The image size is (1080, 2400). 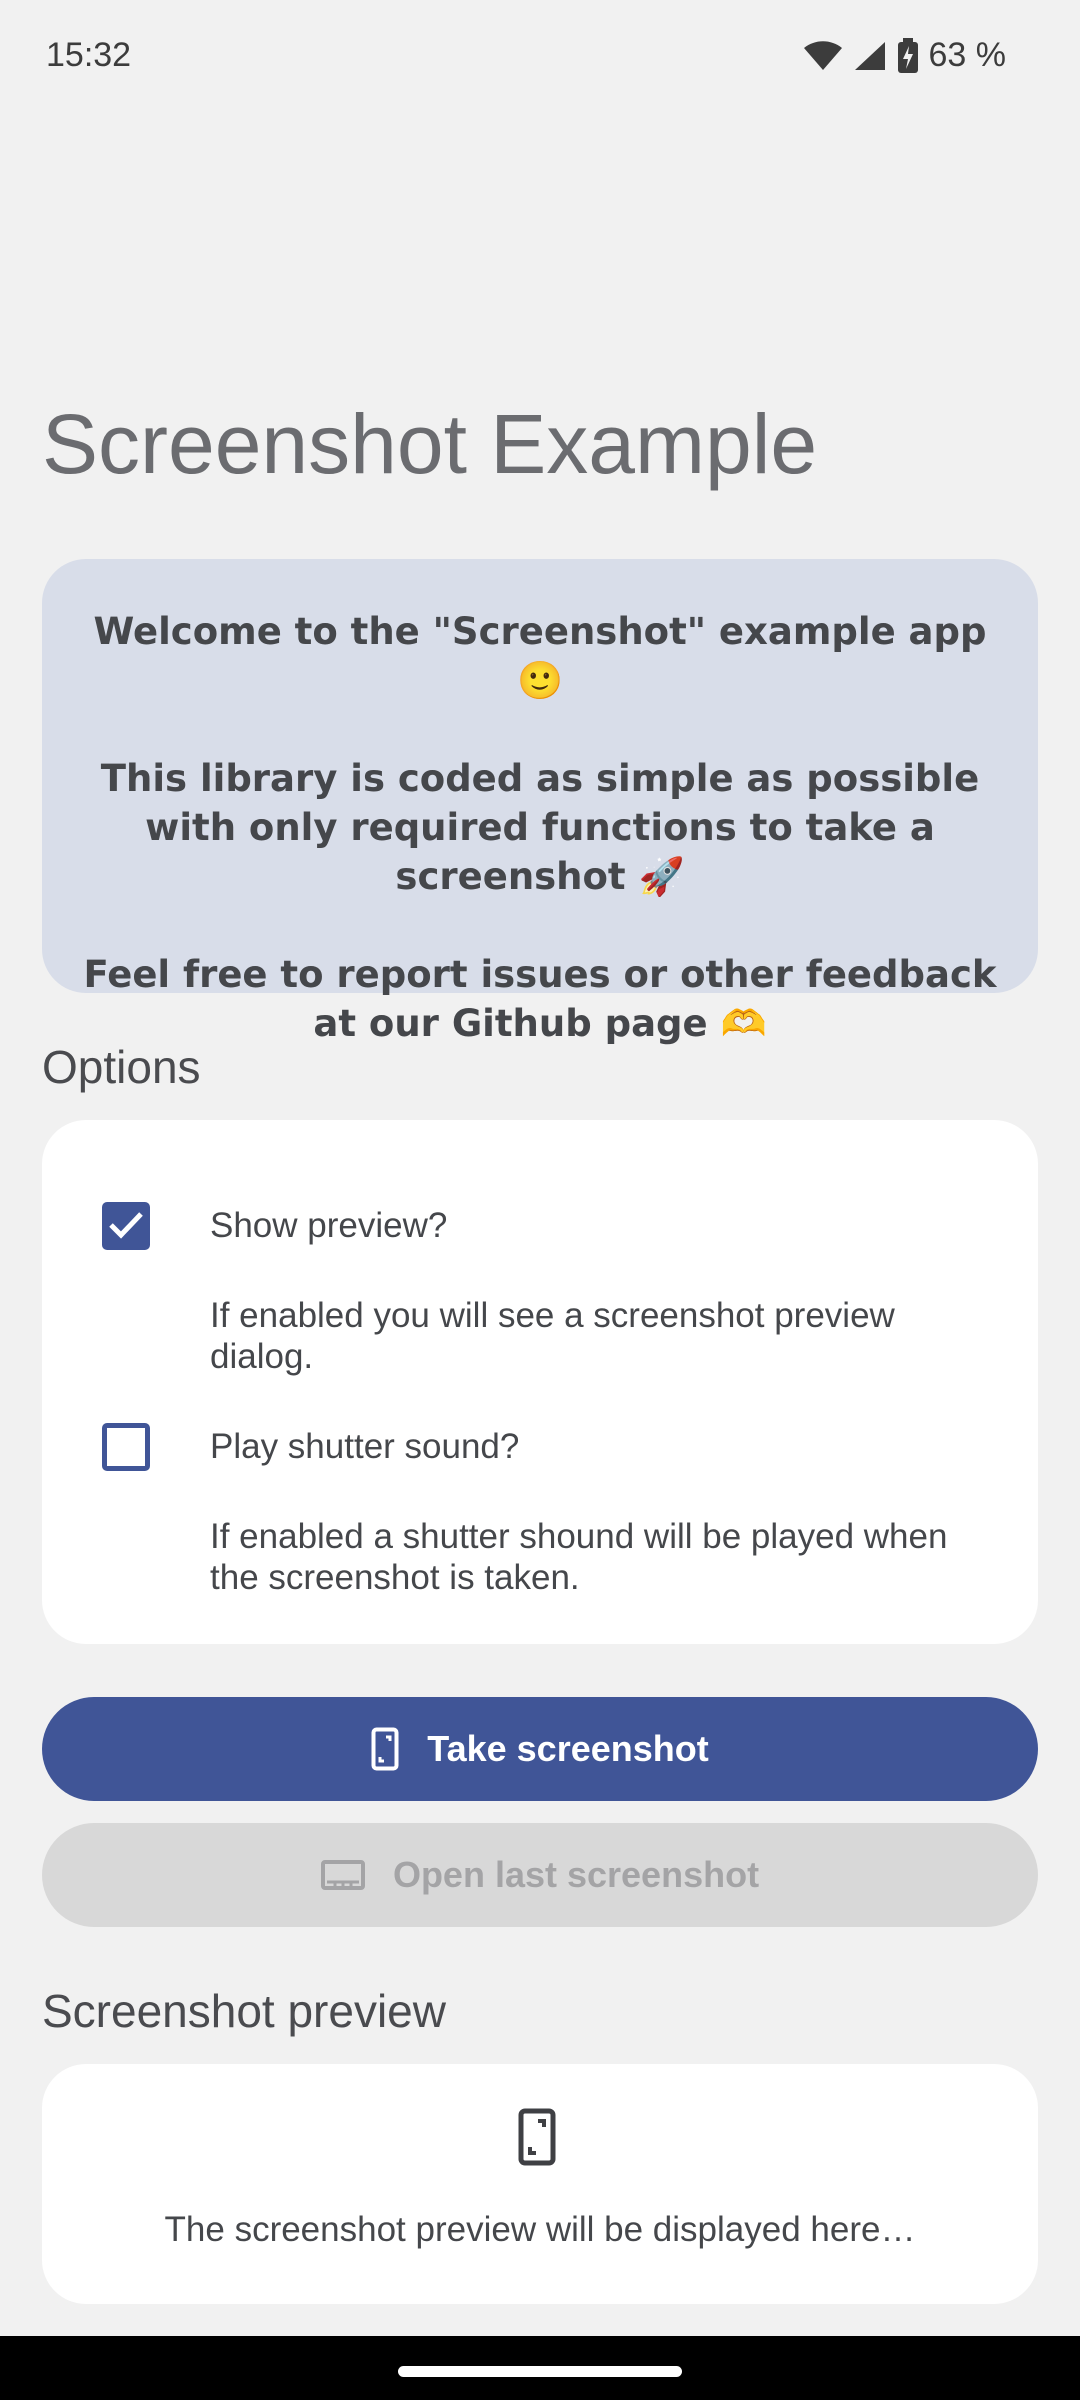 I want to click on take-screenshot-label: Take screenshot, so click(x=568, y=1748).